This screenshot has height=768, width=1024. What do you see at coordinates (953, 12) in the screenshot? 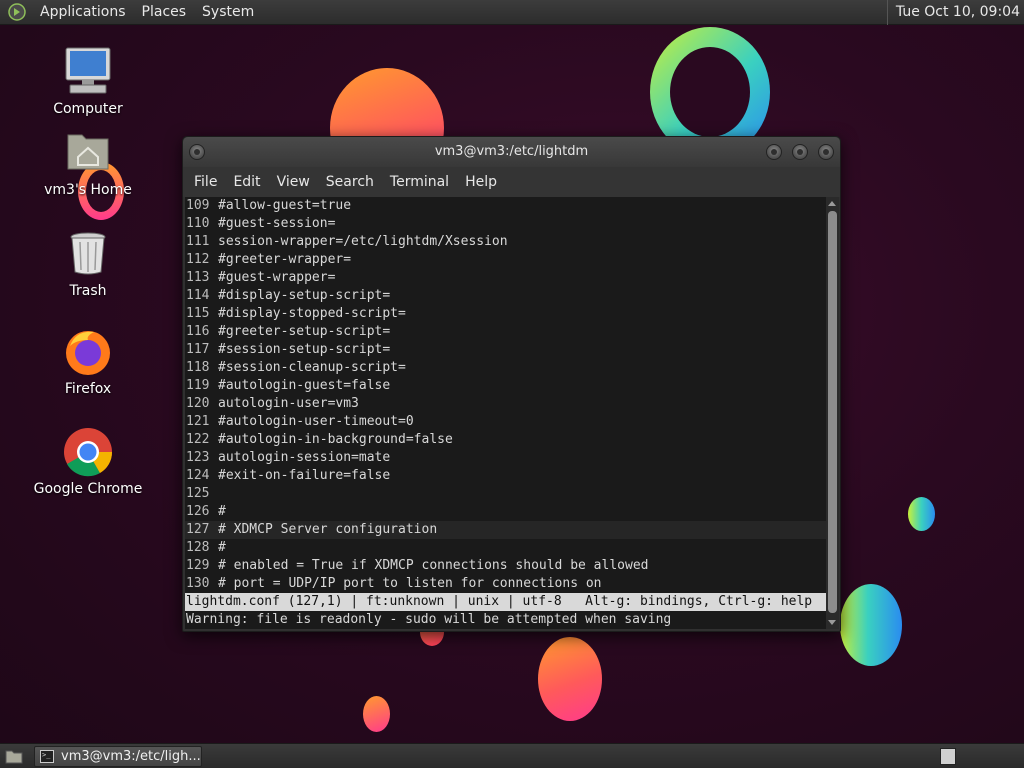
I see `clock: Tue Oct 10, 09:04` at bounding box center [953, 12].